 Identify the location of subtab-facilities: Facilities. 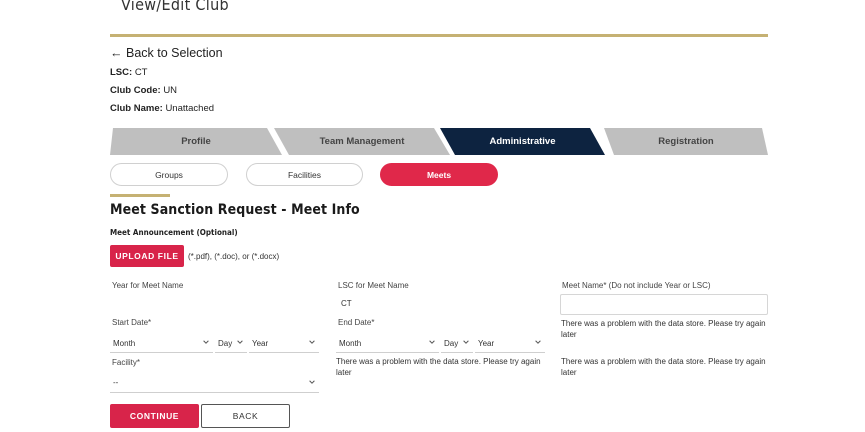
(304, 174).